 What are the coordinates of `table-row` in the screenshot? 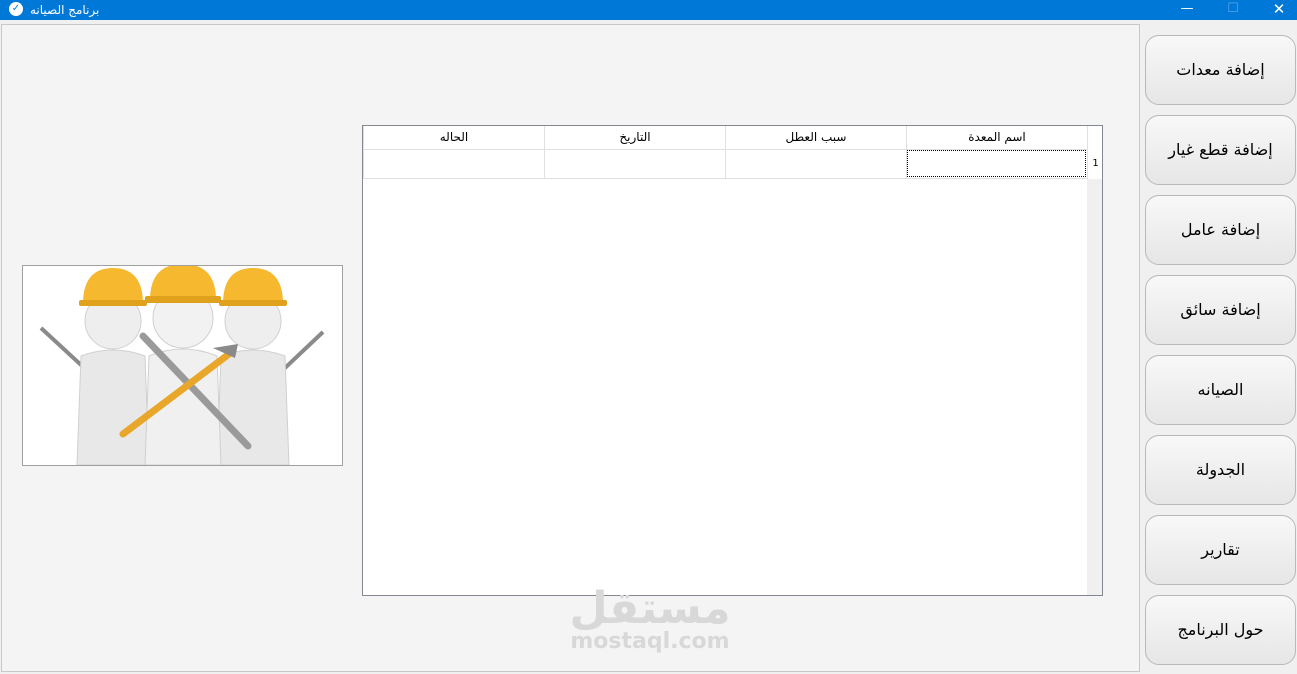 It's located at (725, 164).